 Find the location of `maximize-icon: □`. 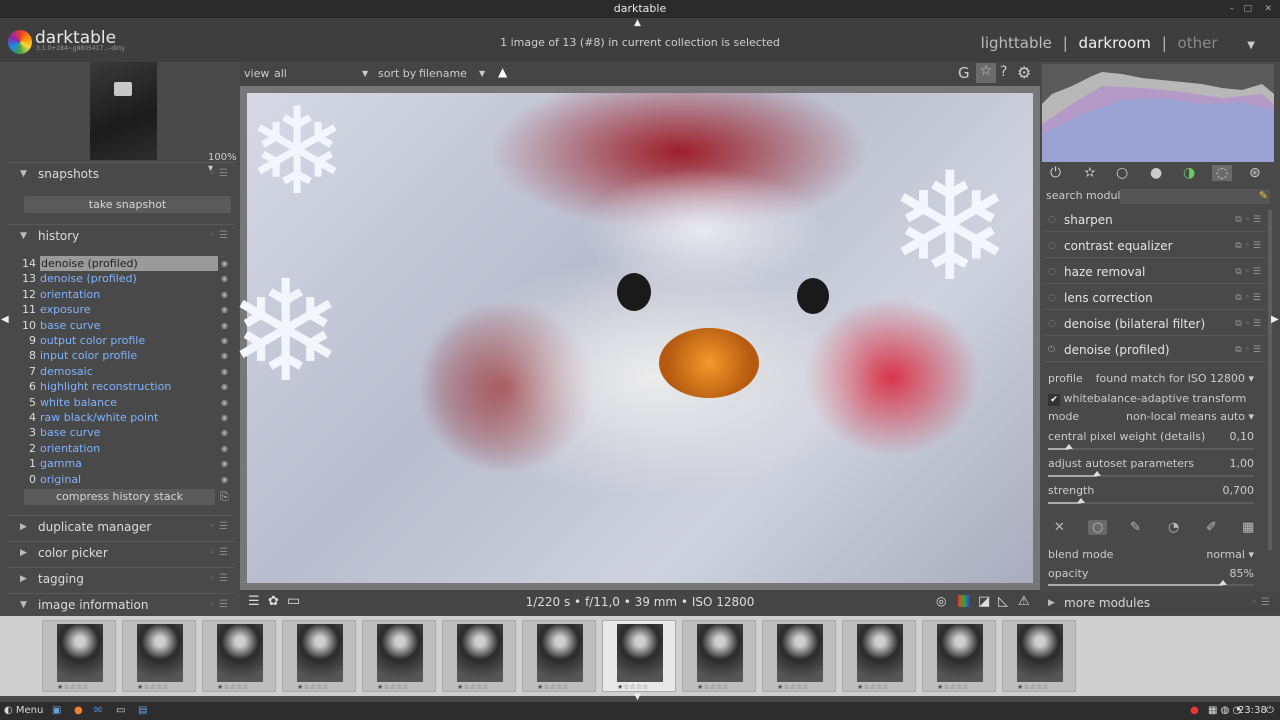

maximize-icon: □ is located at coordinates (1247, 9).